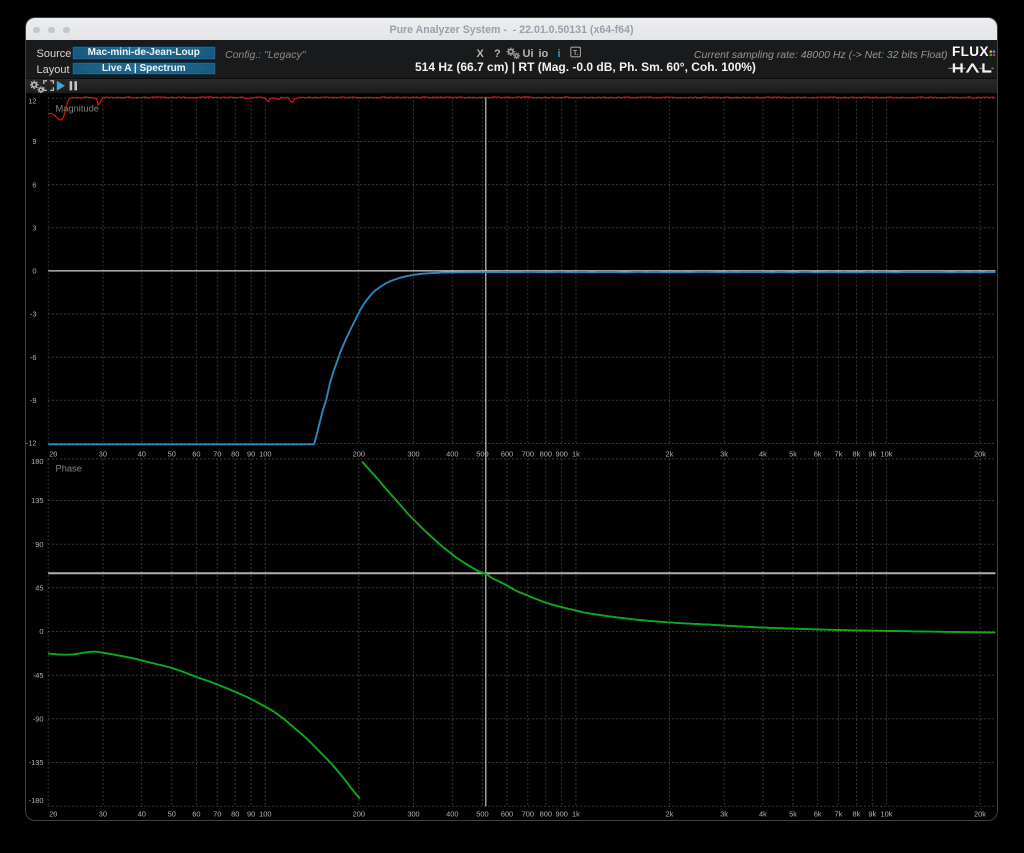  Describe the element at coordinates (576, 53) in the screenshot. I see `svg-text: T.` at that location.